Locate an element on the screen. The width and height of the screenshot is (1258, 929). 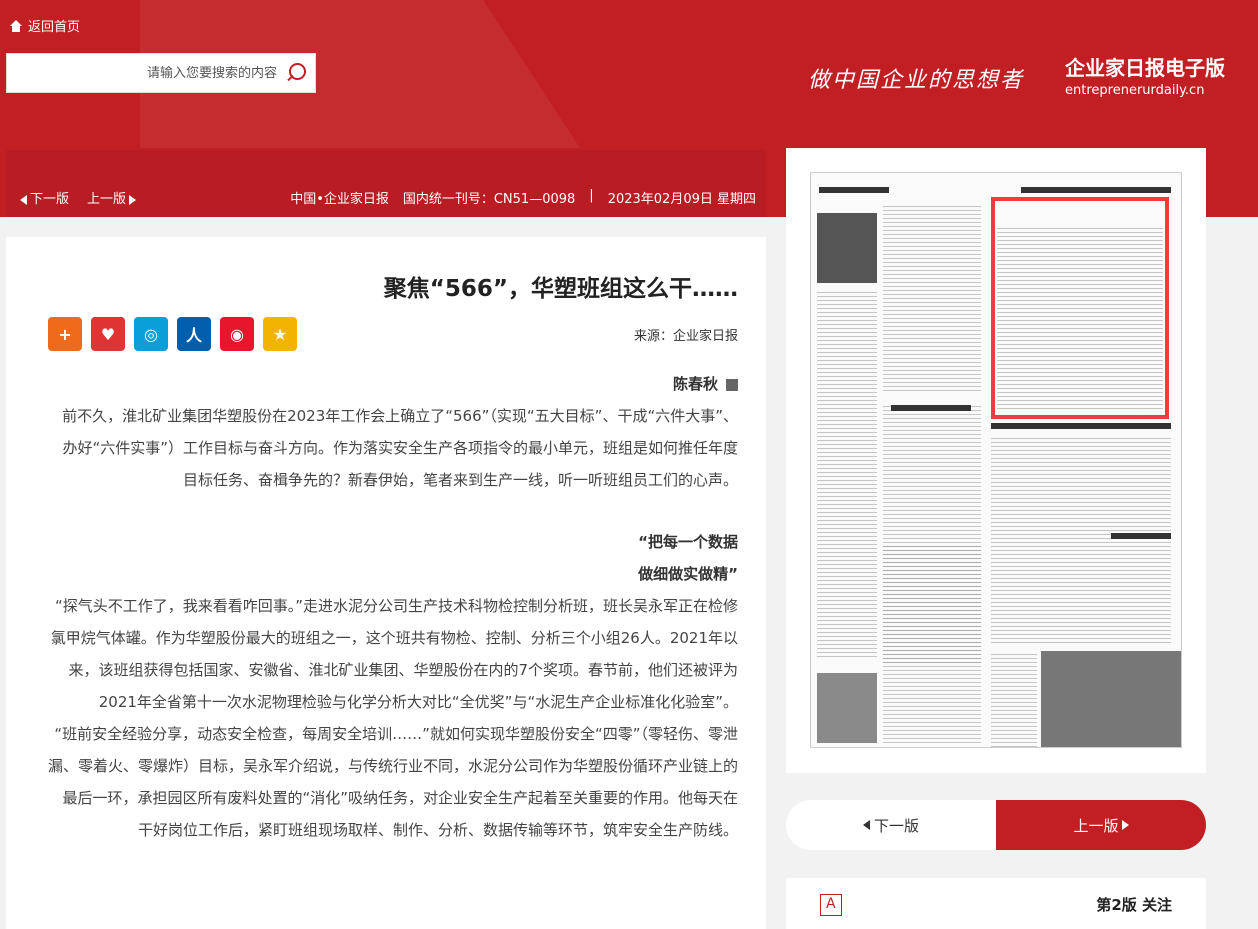
weibo-icon: ◉ is located at coordinates (237, 334).